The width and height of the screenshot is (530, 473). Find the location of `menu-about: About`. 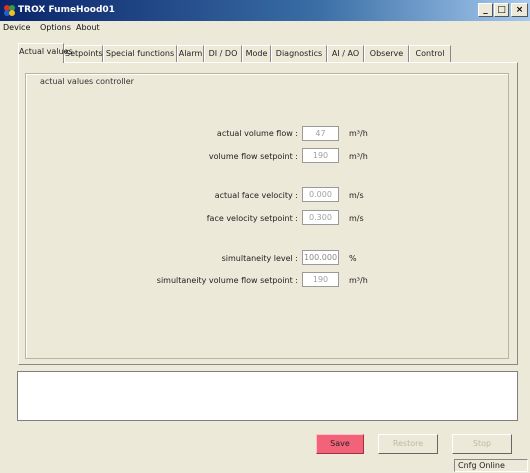

menu-about: About is located at coordinates (88, 27).